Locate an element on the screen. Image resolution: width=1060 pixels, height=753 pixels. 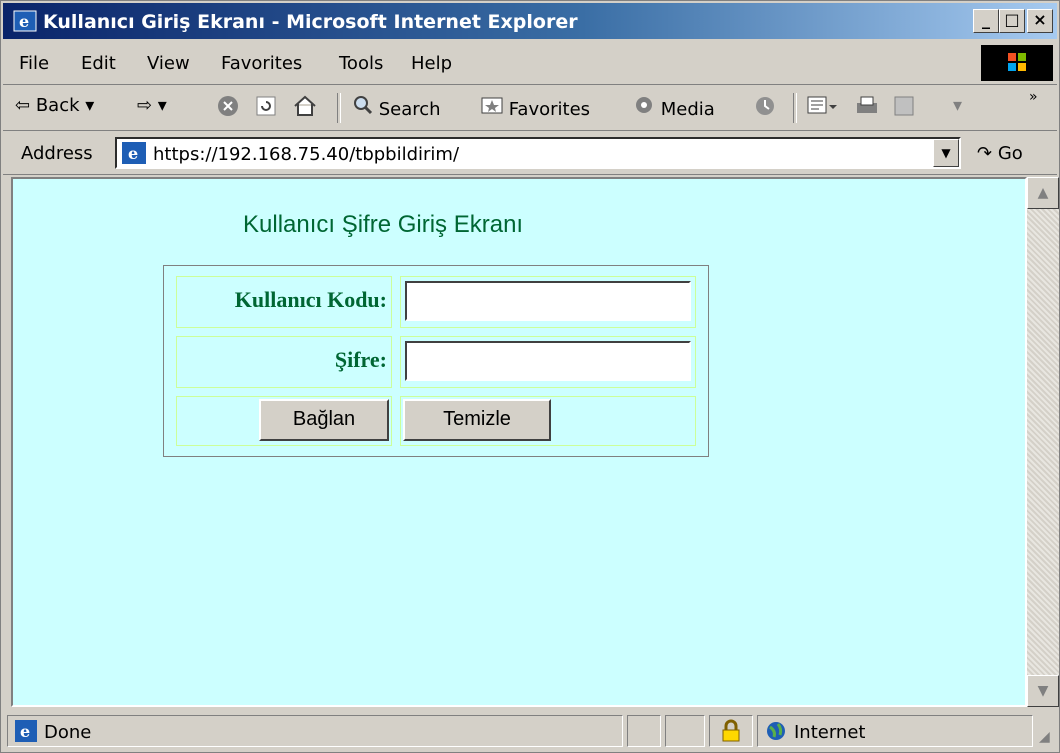
connect-button-cell: Bağlan is located at coordinates (284, 421).